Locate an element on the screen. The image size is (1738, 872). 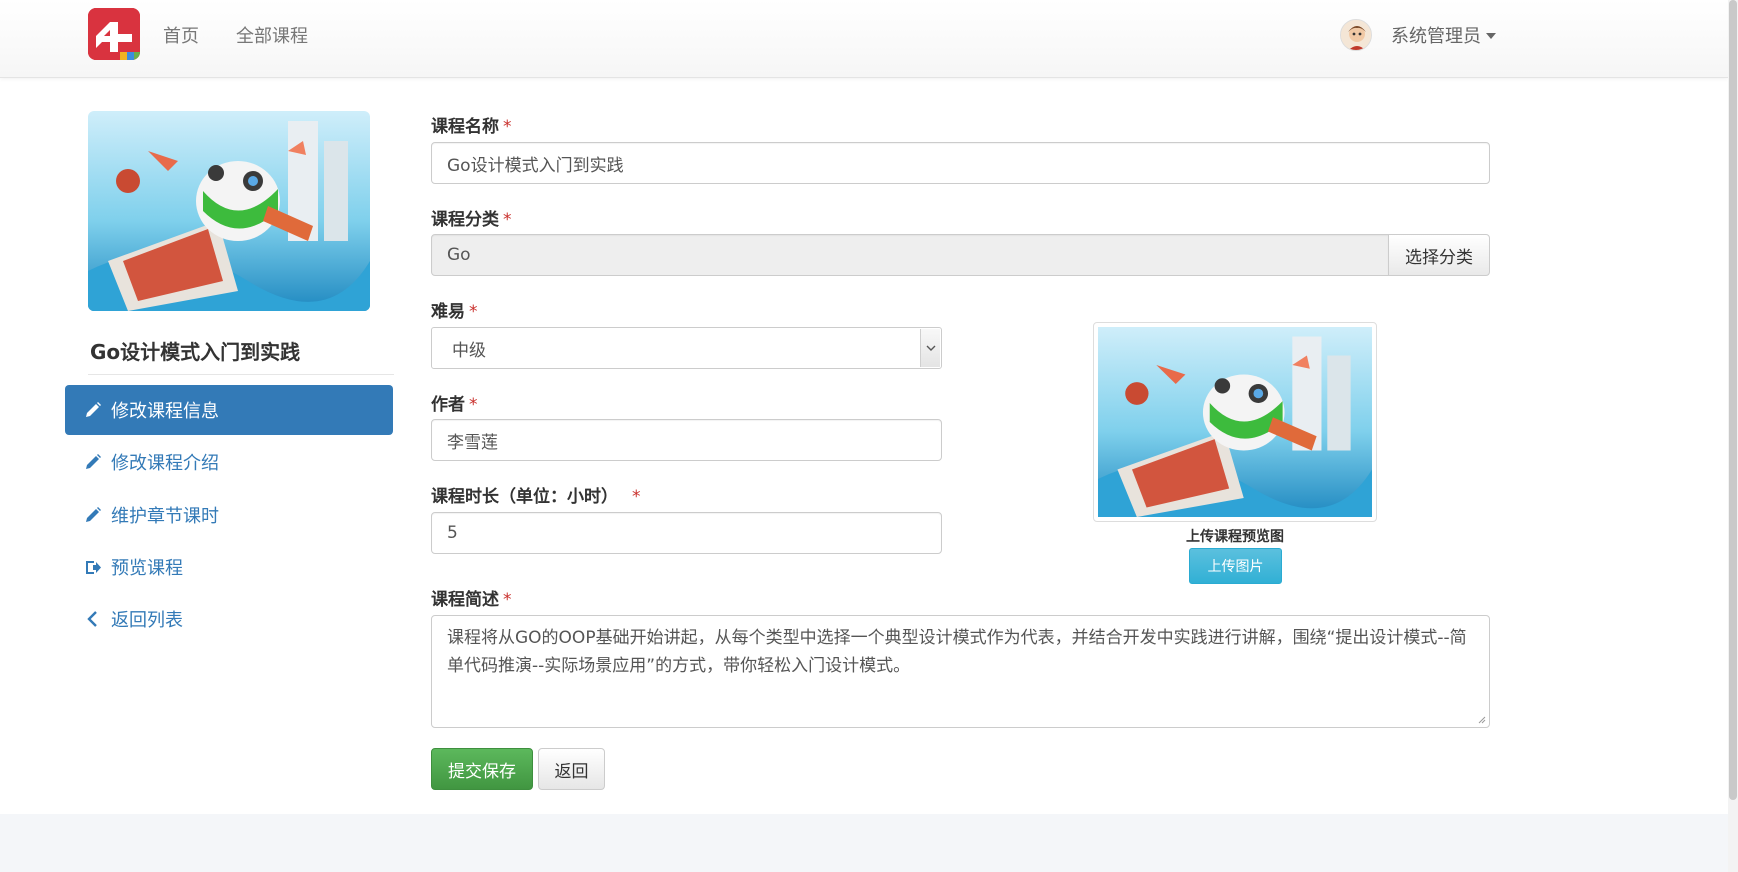
course-category-label: 课程分类 * is located at coordinates (471, 220).